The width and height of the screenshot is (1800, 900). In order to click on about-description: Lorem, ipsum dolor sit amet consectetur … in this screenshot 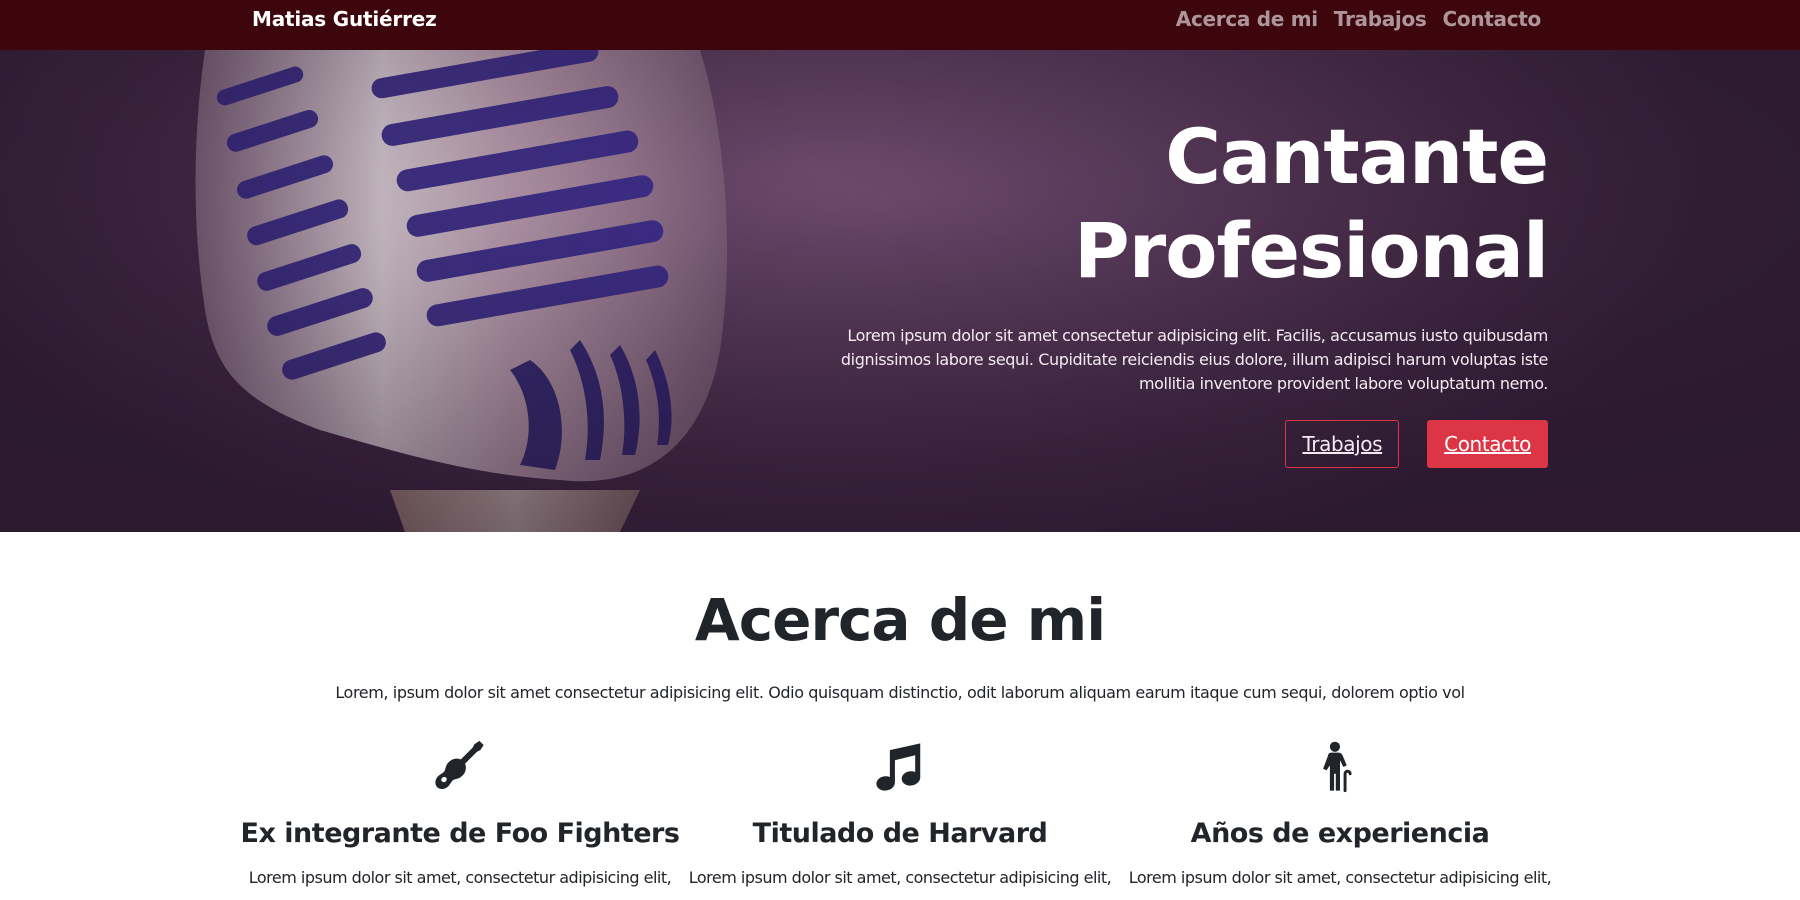, I will do `click(900, 692)`.